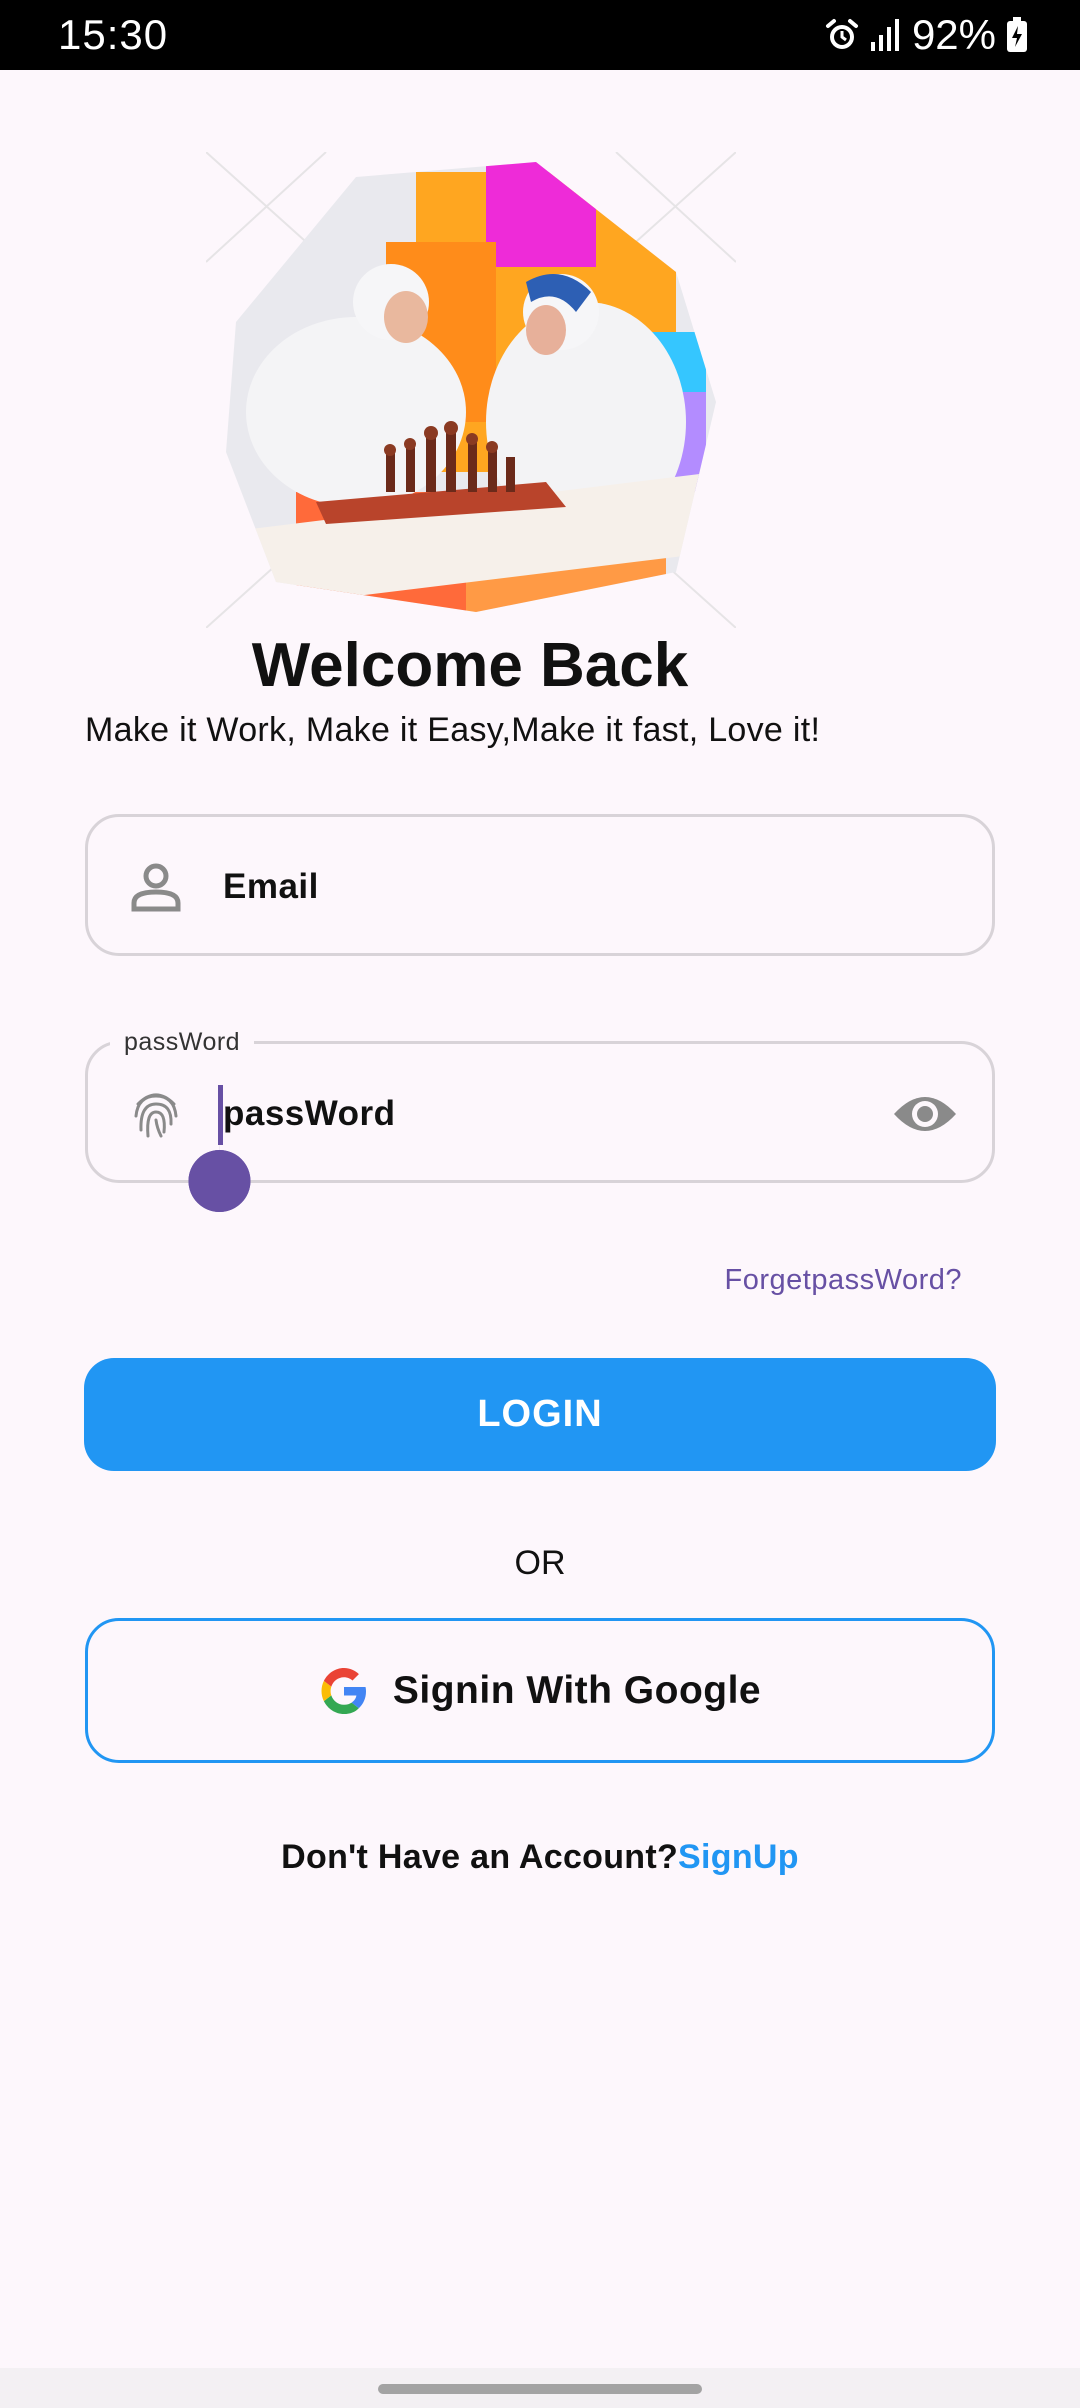 This screenshot has width=1080, height=2408. What do you see at coordinates (219, 1174) in the screenshot?
I see `cursor-handle` at bounding box center [219, 1174].